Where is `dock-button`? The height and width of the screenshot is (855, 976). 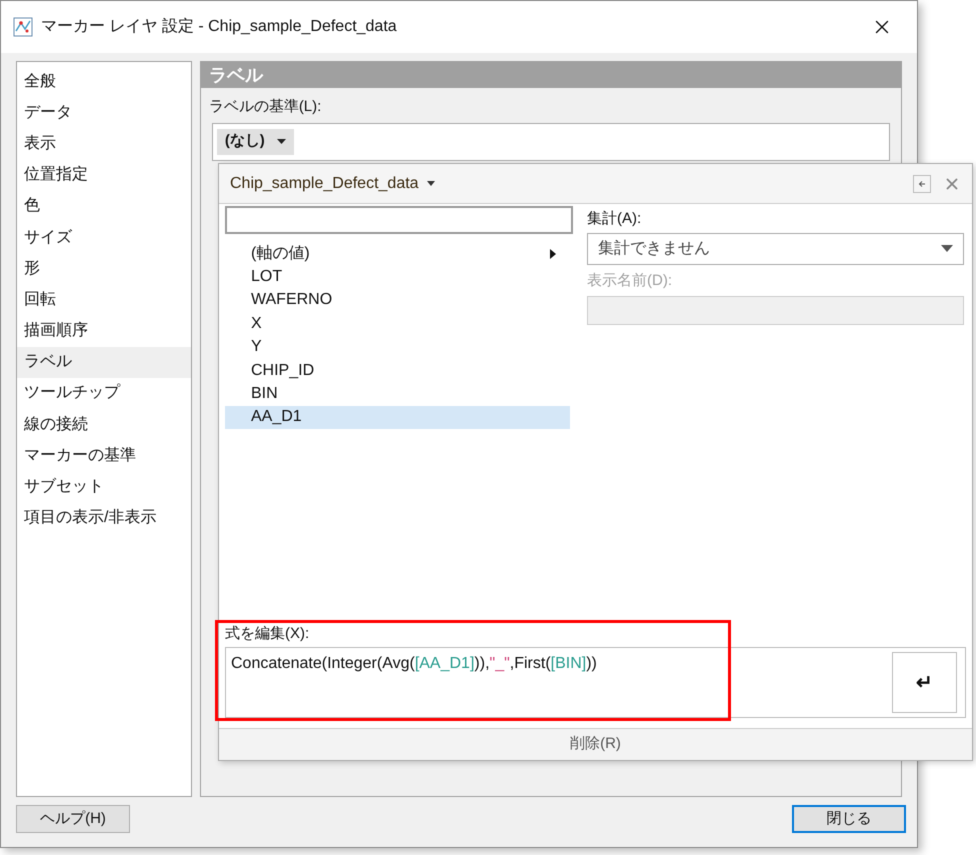 dock-button is located at coordinates (922, 183).